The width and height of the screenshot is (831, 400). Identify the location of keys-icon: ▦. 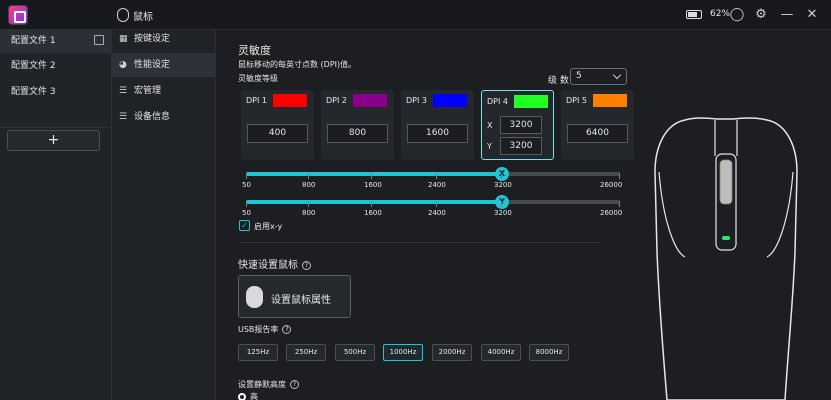
(123, 39).